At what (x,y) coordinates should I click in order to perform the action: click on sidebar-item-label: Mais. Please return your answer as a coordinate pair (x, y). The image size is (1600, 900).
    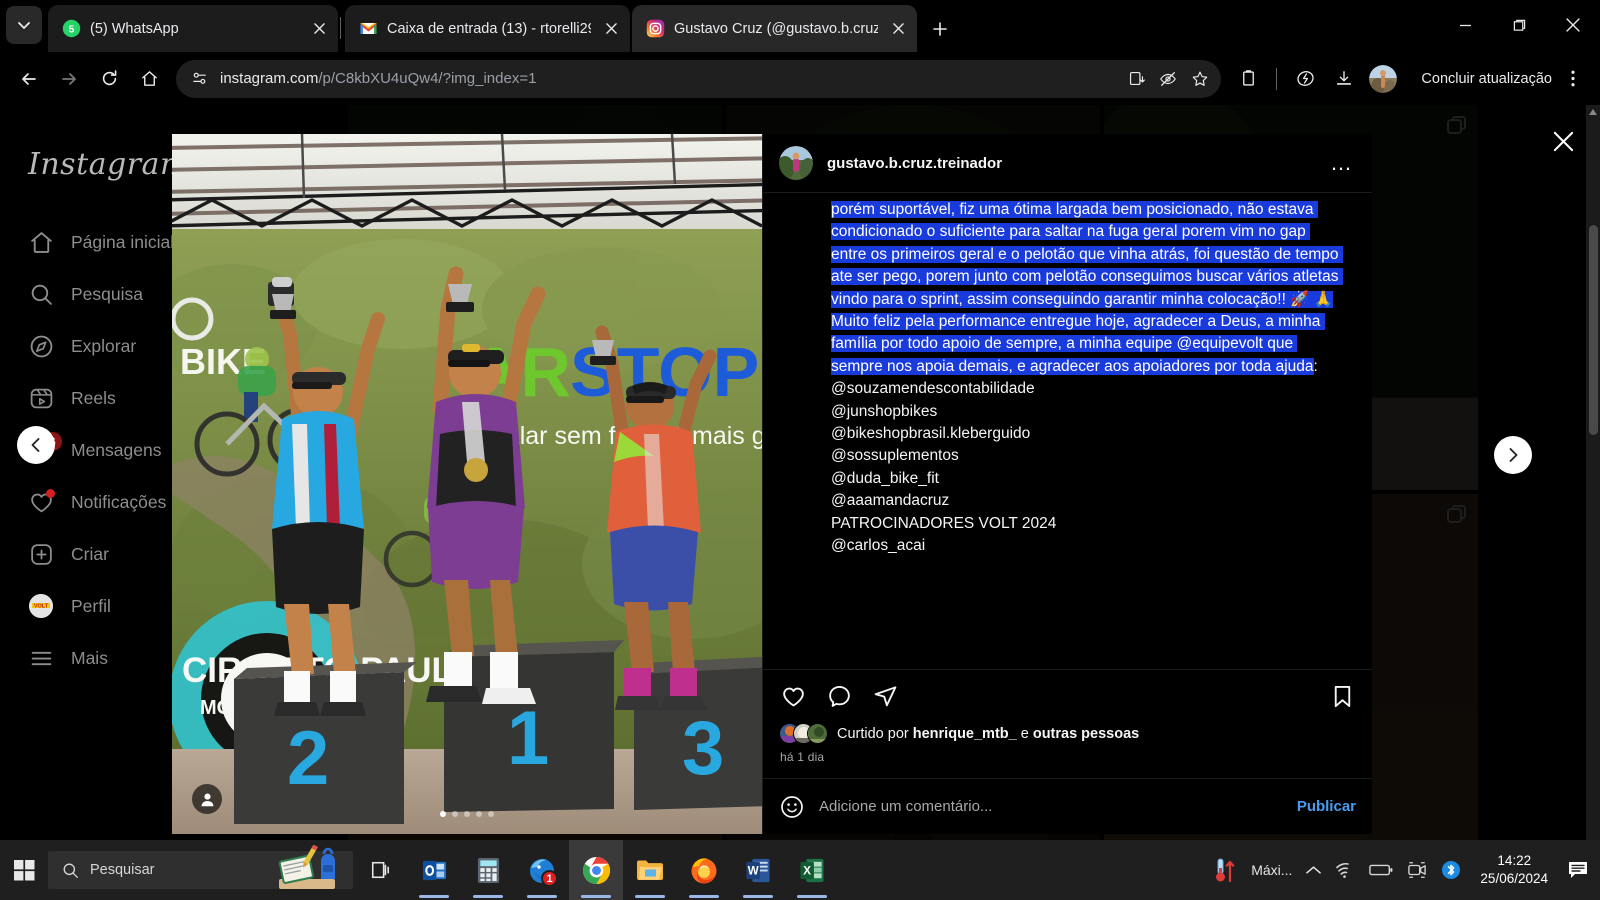
    Looking at the image, I should click on (89, 657).